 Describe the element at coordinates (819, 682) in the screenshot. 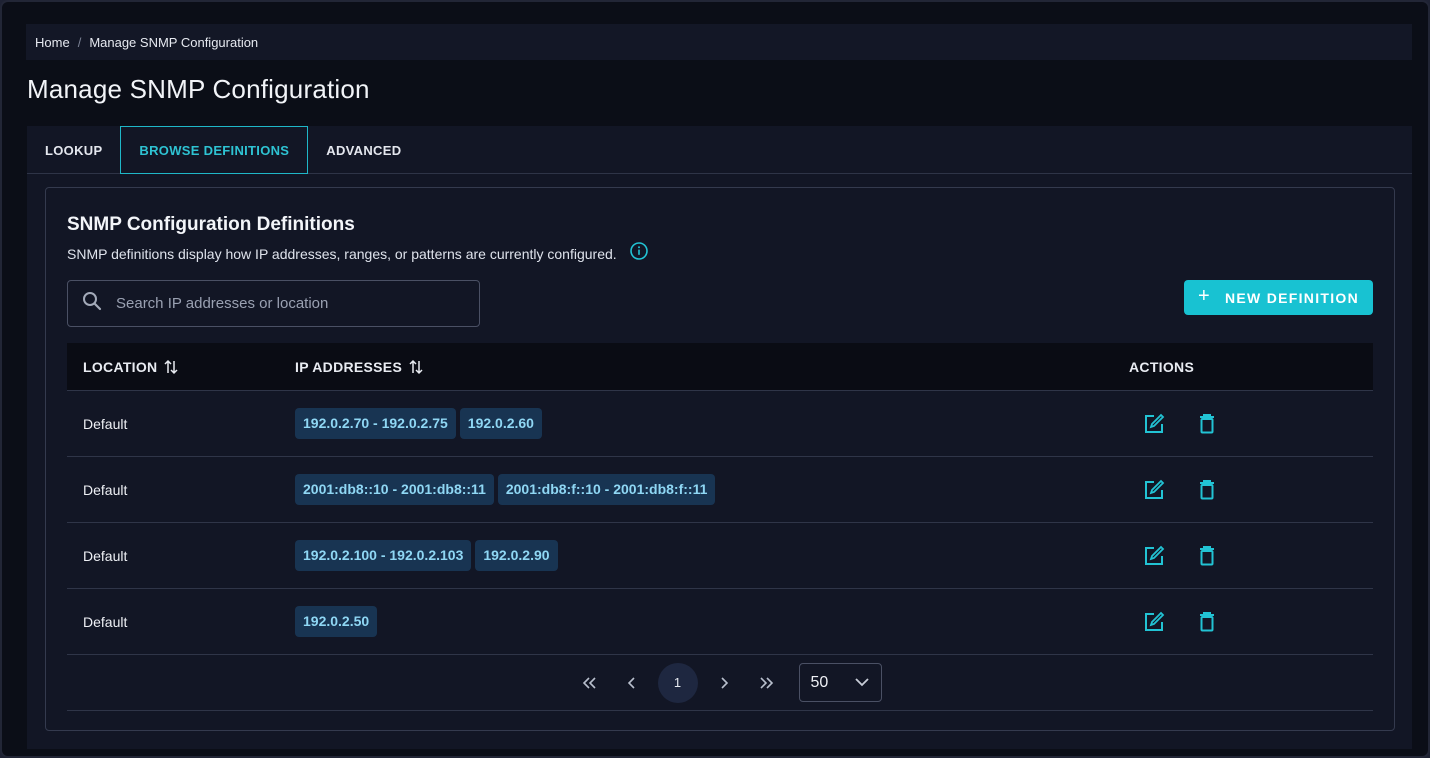

I see `page-size-value: 50` at that location.